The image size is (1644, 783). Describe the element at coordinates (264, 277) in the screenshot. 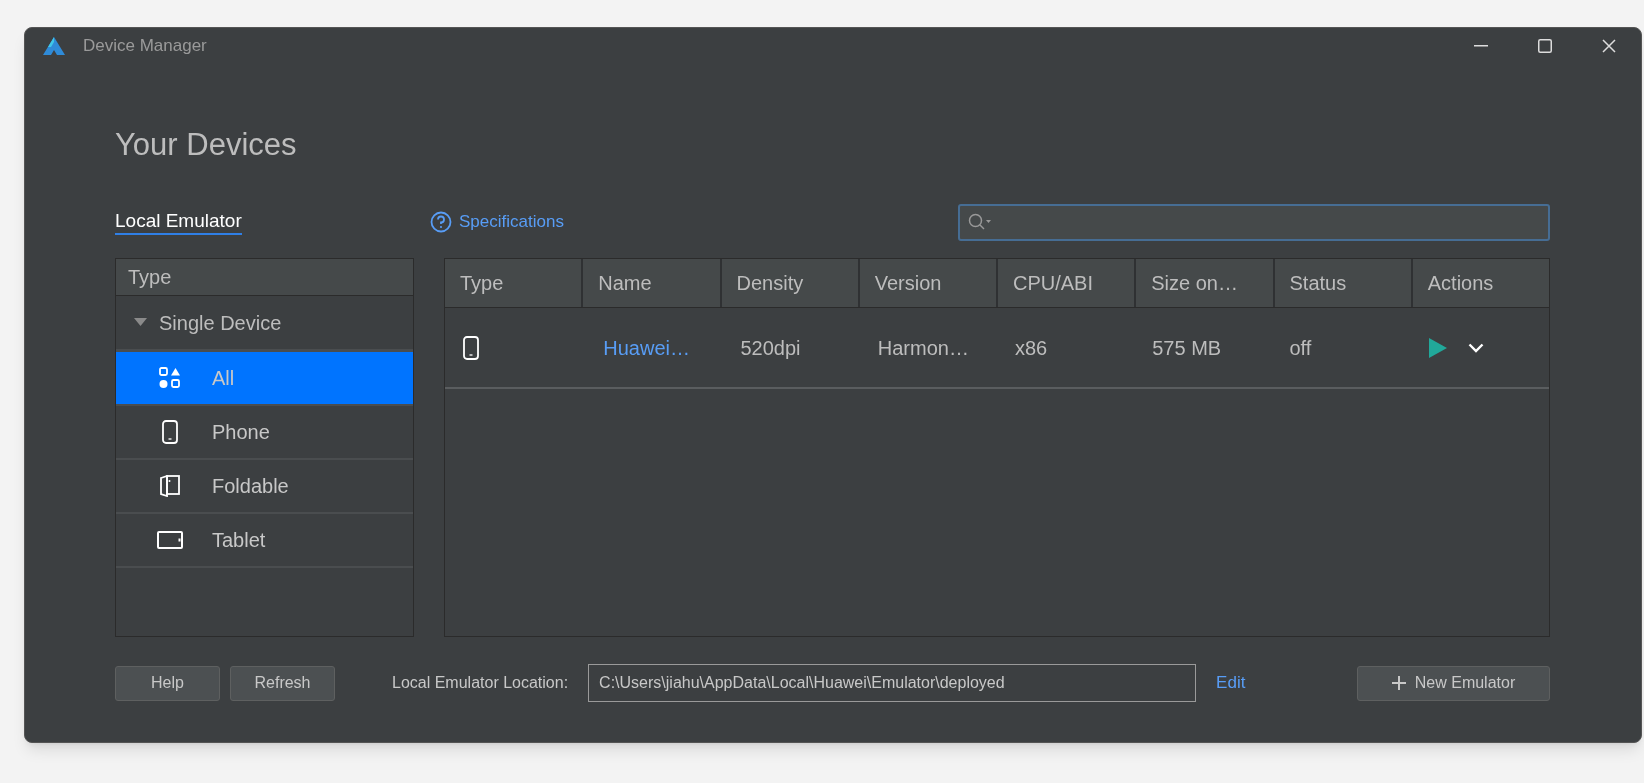

I see `type-header: Type` at that location.